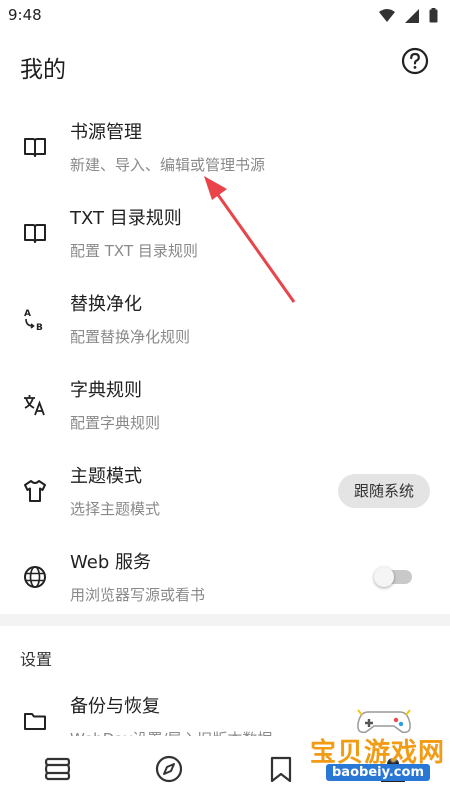 The height and width of the screenshot is (800, 450). What do you see at coordinates (25, 15) in the screenshot?
I see `status-time: 9:48` at bounding box center [25, 15].